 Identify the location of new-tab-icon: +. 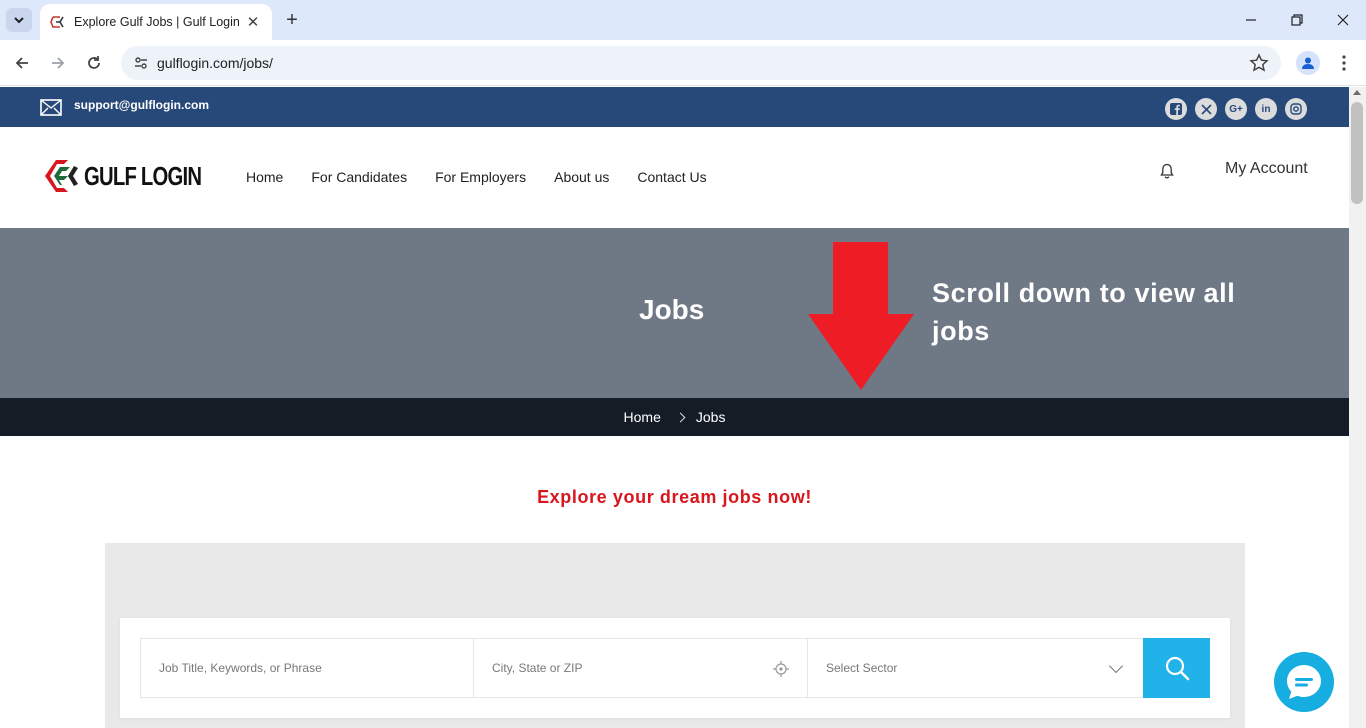
(292, 20).